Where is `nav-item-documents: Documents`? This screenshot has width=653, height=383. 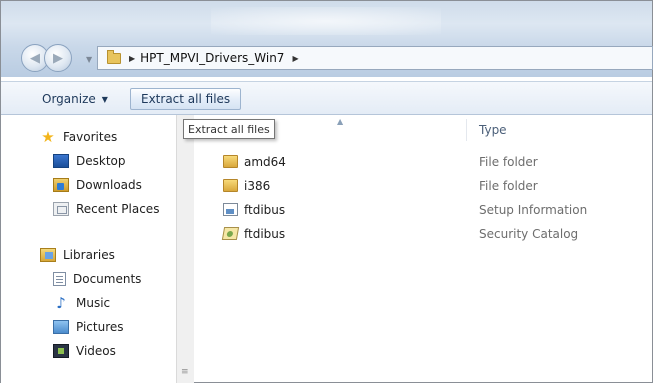
nav-item-documents: Documents is located at coordinates (97, 279).